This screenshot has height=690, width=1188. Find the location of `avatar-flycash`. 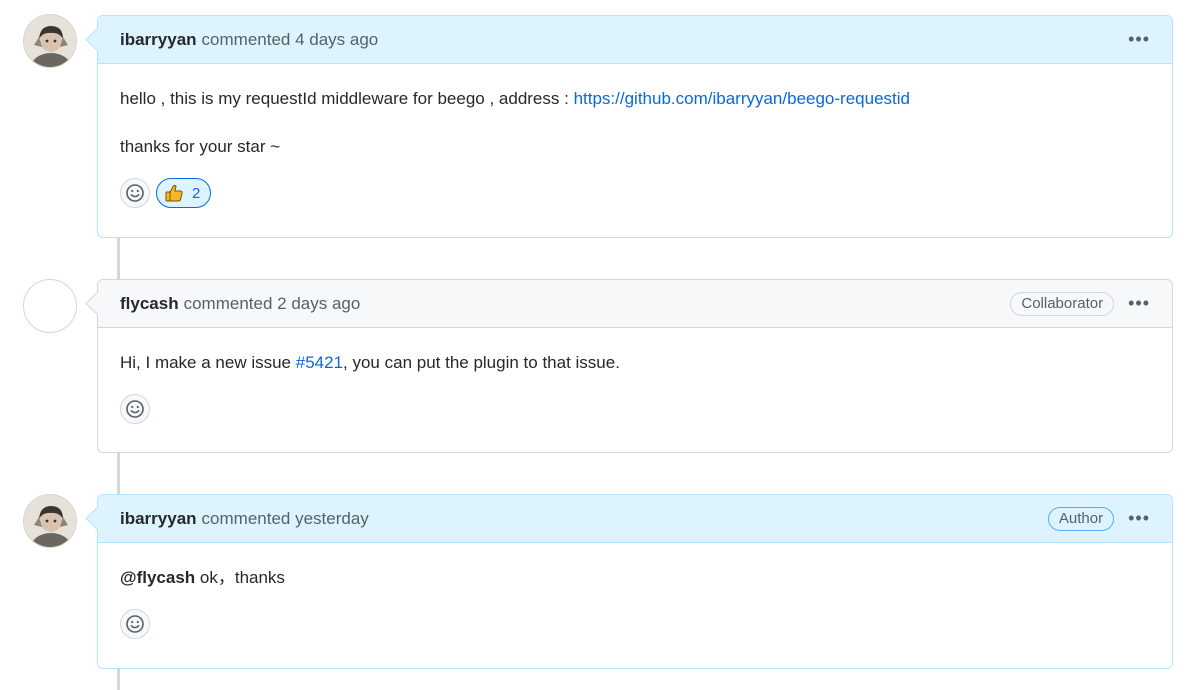

avatar-flycash is located at coordinates (50, 306).